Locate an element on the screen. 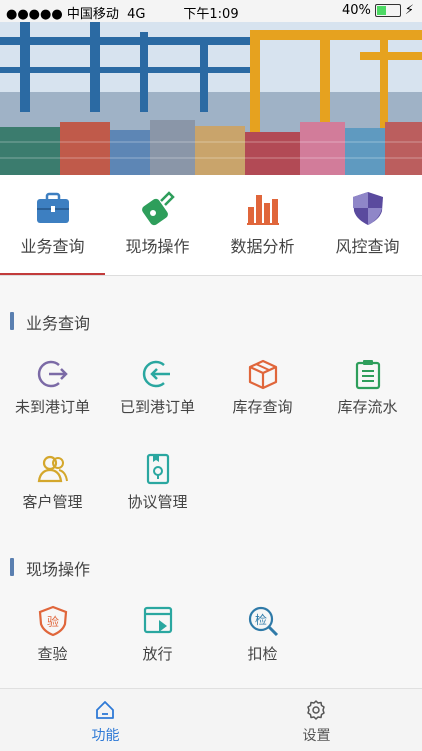  clipboard-list-icon is located at coordinates (368, 375).